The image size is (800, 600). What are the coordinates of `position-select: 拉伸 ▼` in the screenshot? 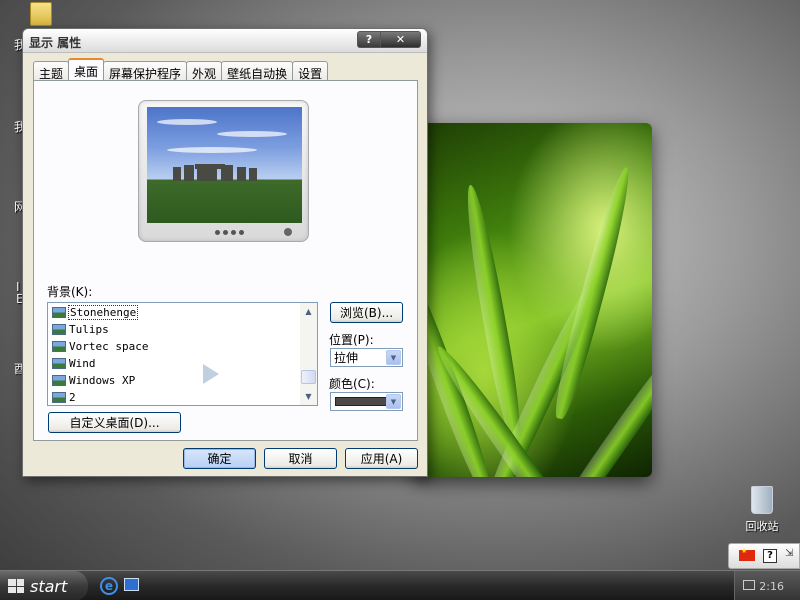 It's located at (366, 357).